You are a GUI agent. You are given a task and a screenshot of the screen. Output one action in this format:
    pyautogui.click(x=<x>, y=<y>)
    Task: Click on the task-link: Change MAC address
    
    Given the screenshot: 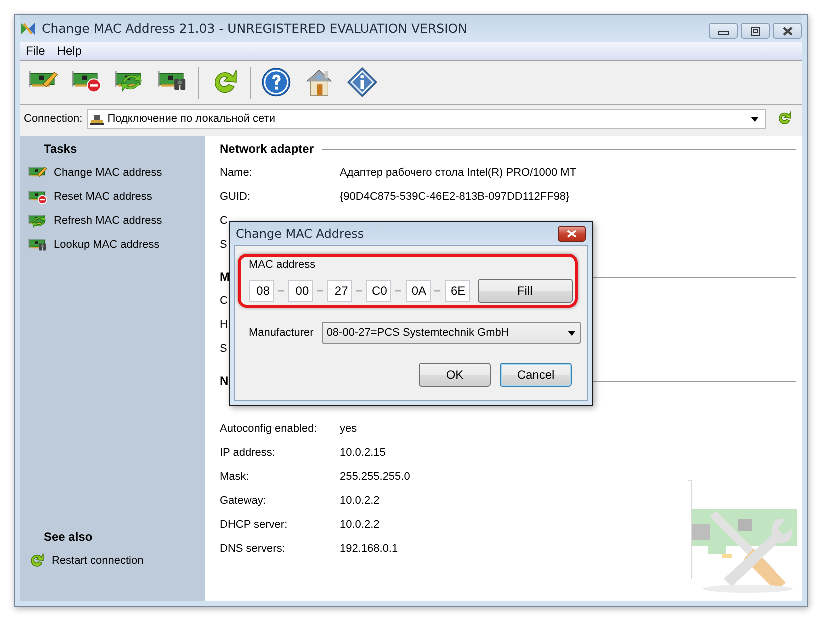 What is the action you would take?
    pyautogui.click(x=108, y=173)
    